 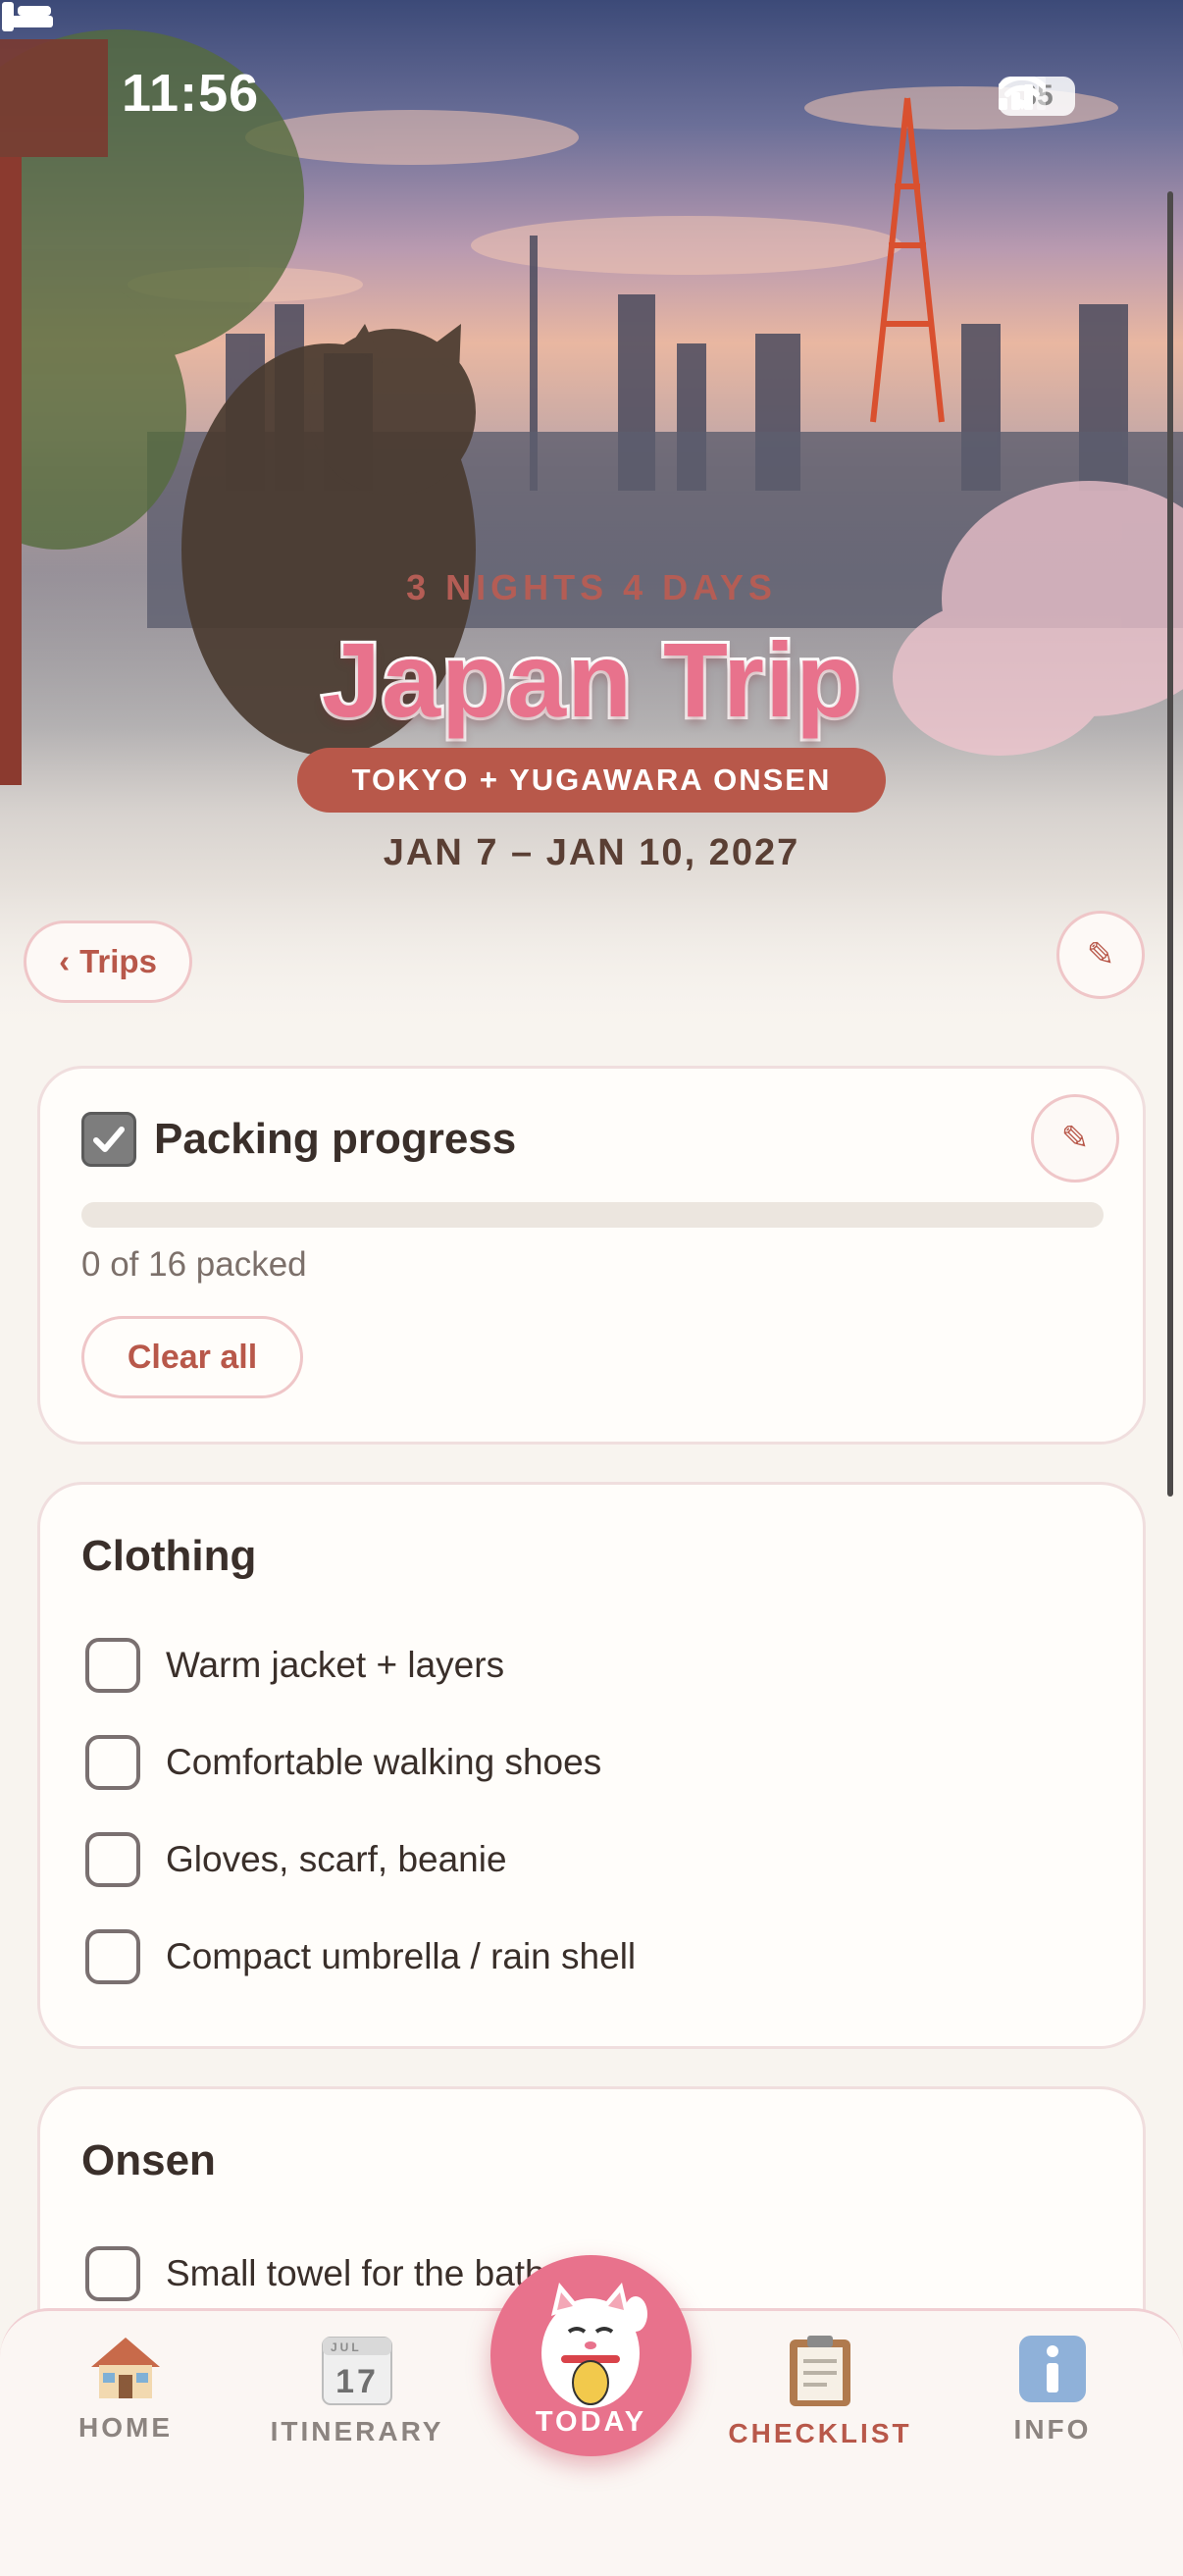 What do you see at coordinates (591, 852) in the screenshot?
I see `trip-dates: JAN 7 – JAN 10, 2027` at bounding box center [591, 852].